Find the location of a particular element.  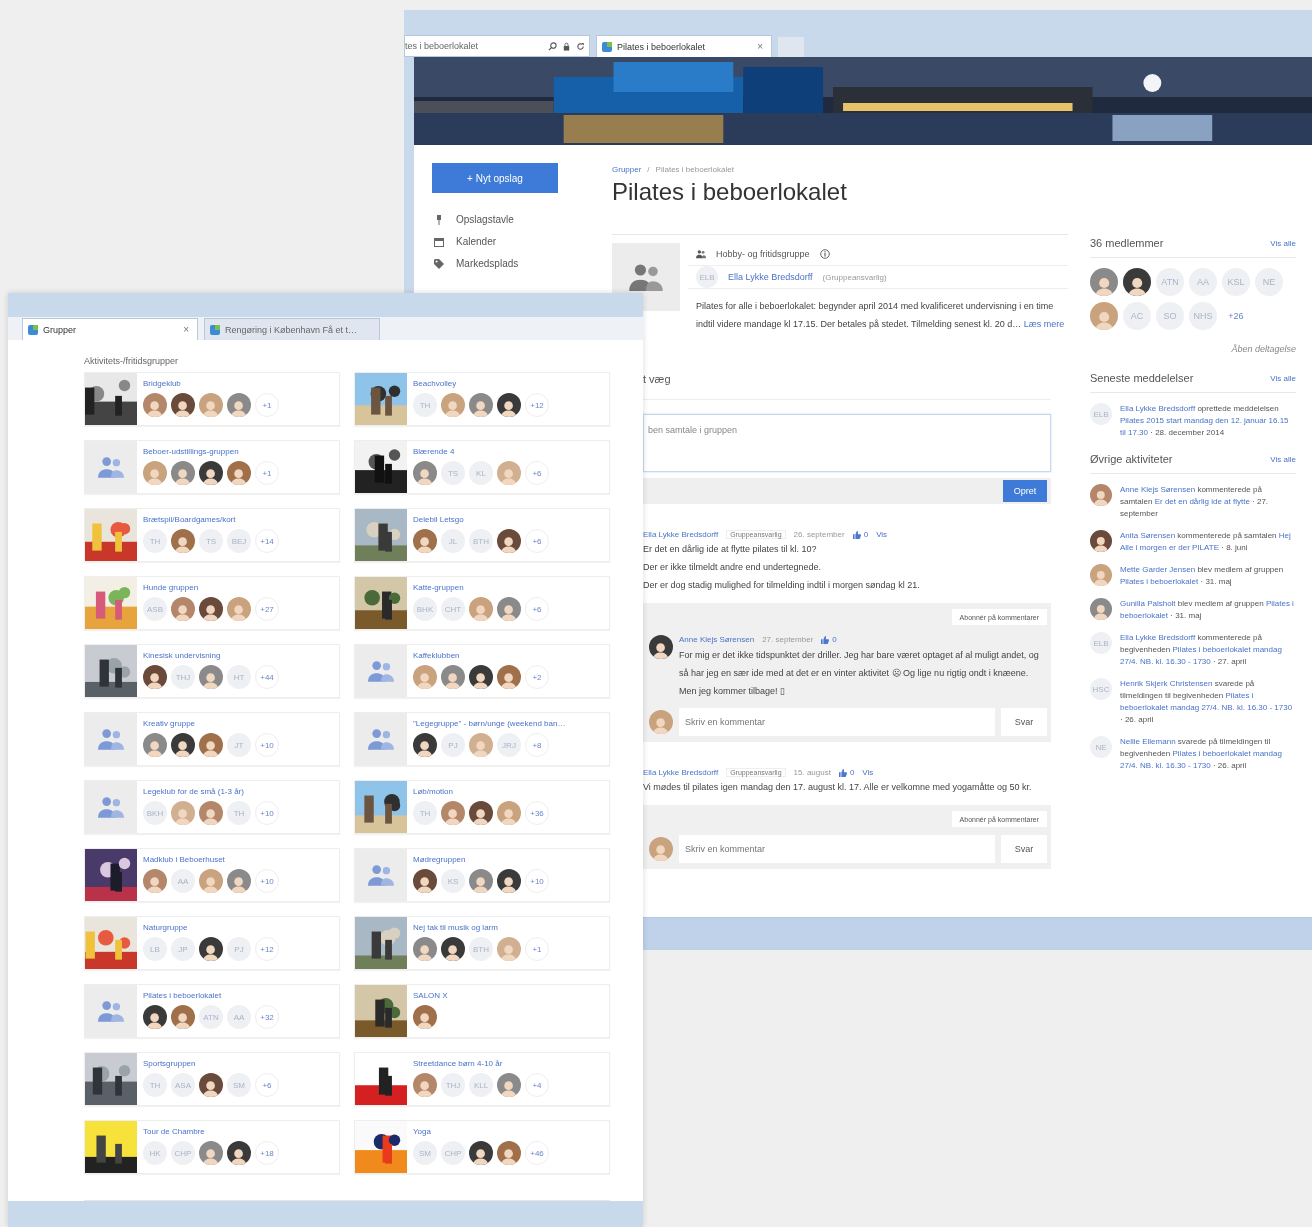

close-tab-button: × is located at coordinates (186, 330).